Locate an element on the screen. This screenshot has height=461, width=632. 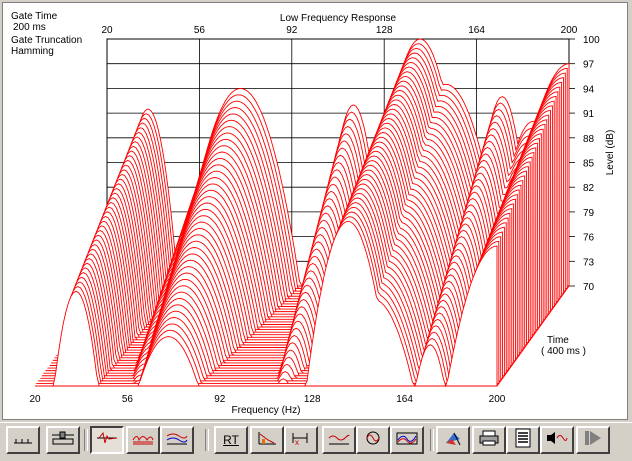
time-axis-label: Time is located at coordinates (558, 340).